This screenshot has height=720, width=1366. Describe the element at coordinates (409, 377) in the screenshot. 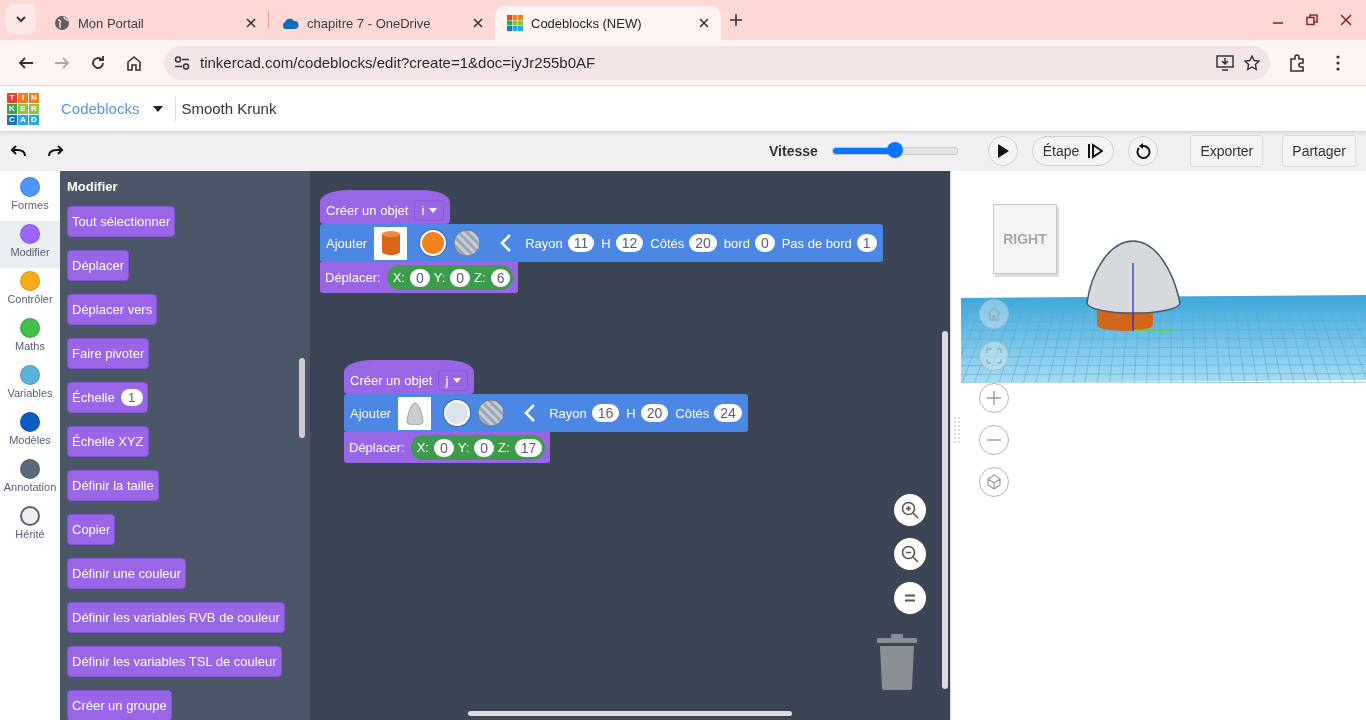

I see `create-object-block: Créer un objet j` at that location.